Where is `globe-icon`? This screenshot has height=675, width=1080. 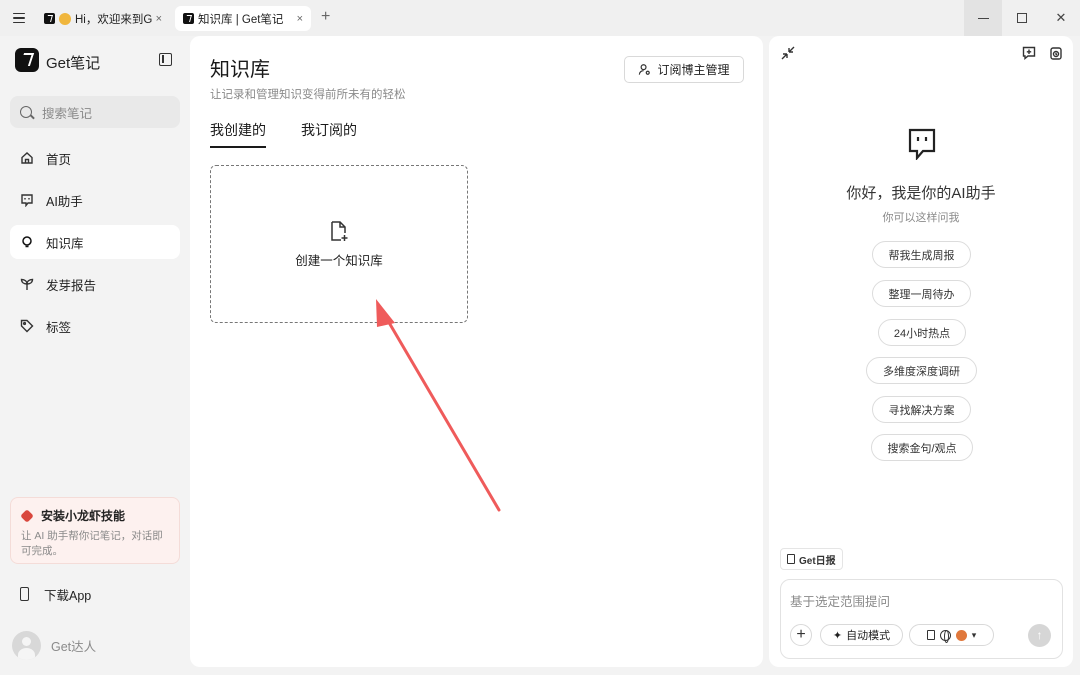
globe-icon is located at coordinates (945, 636).